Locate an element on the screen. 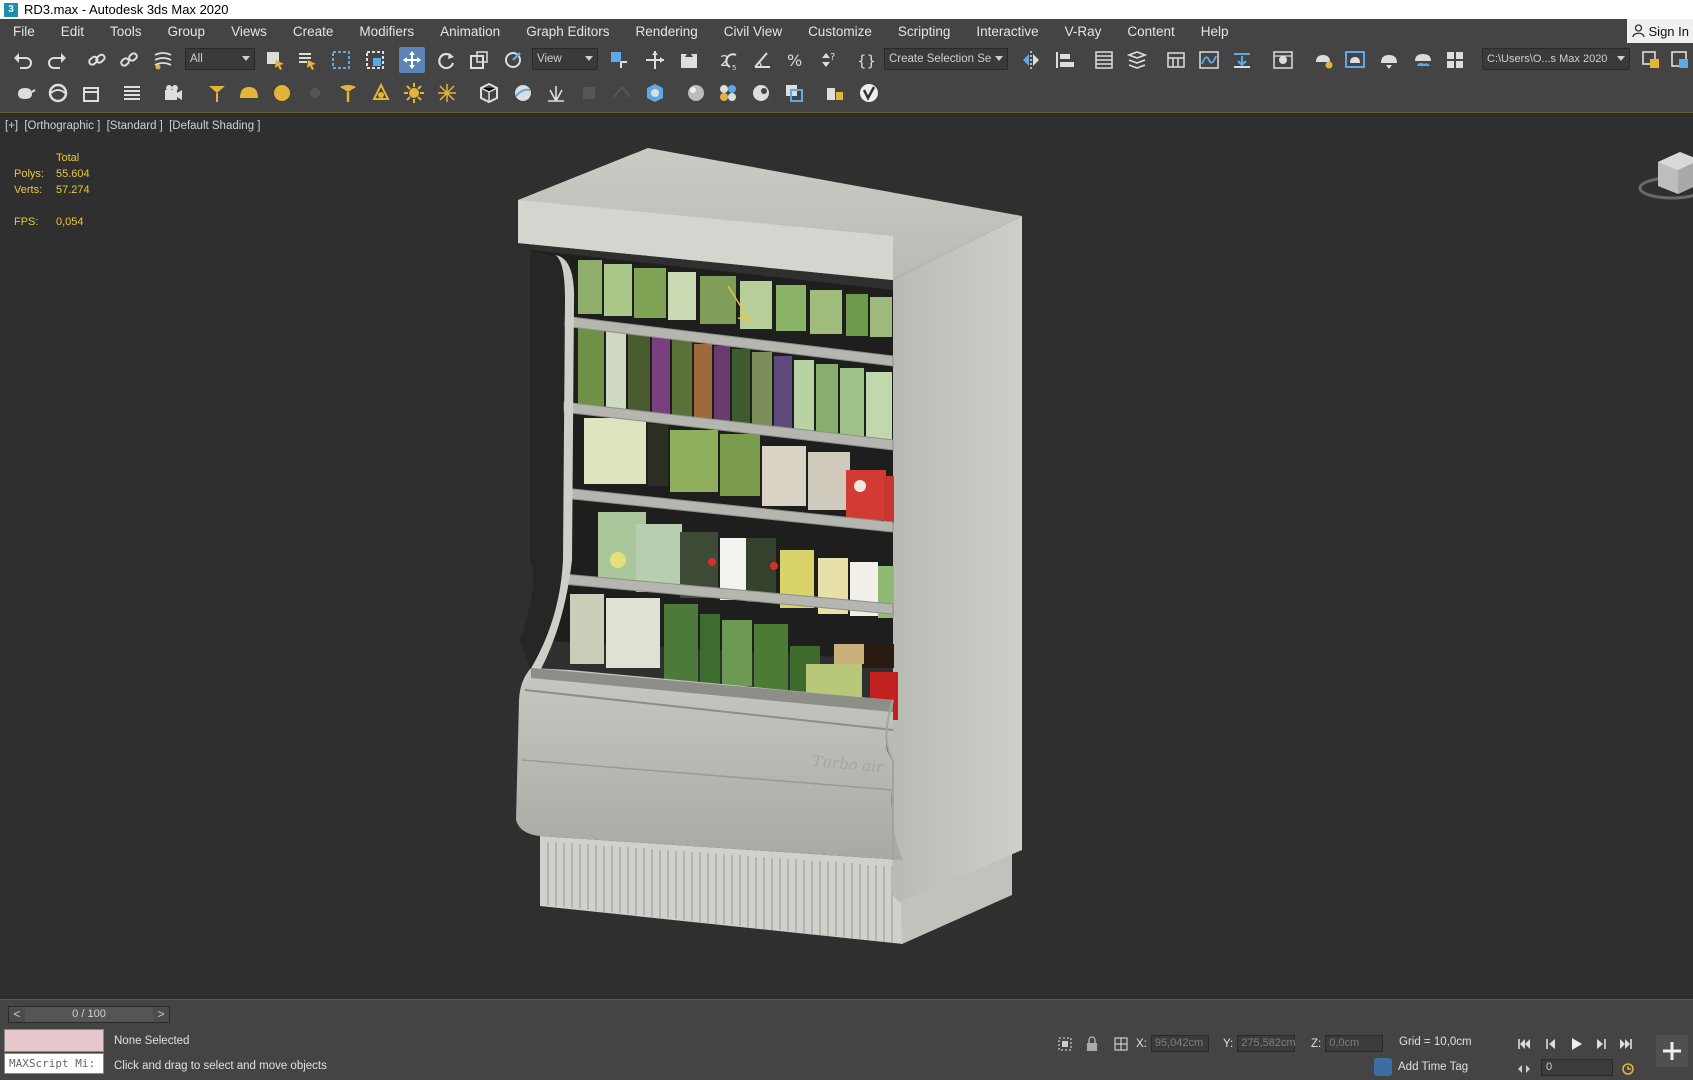 This screenshot has width=1693, height=1080. sign-in-button: Sign In is located at coordinates (1659, 31).